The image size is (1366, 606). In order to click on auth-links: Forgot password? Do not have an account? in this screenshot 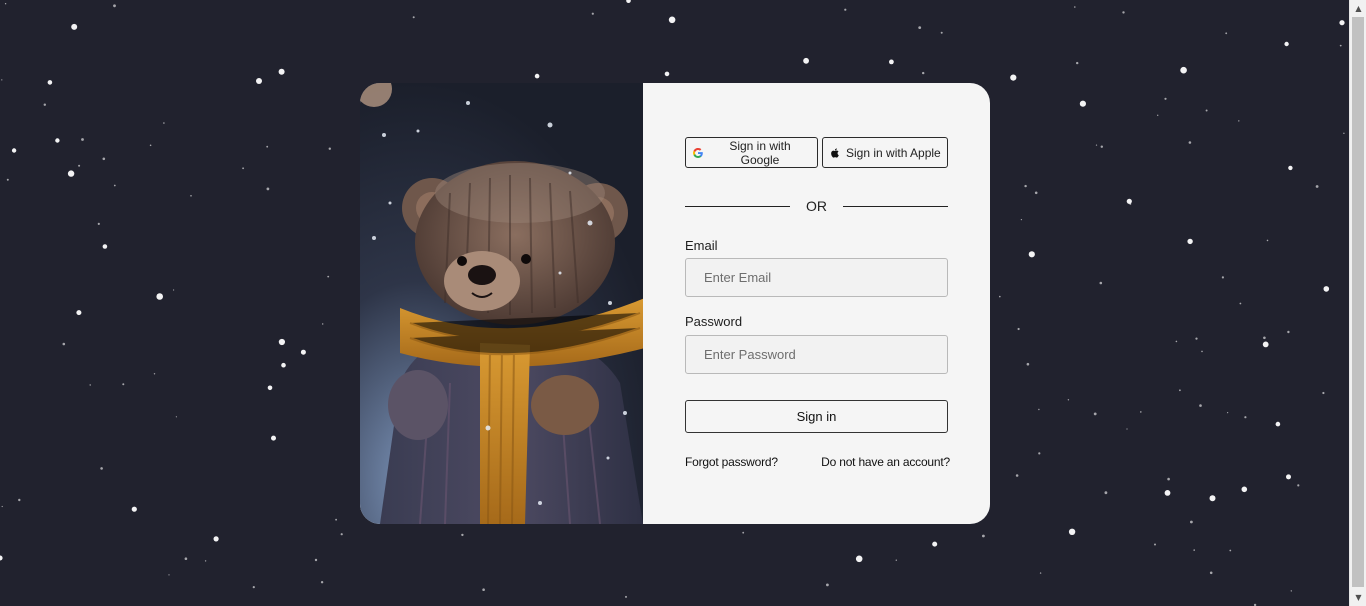, I will do `click(817, 462)`.